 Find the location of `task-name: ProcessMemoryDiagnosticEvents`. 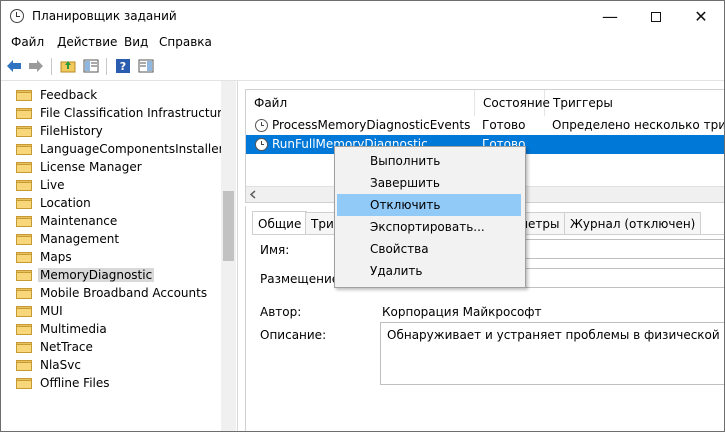

task-name: ProcessMemoryDiagnosticEvents is located at coordinates (371, 125).